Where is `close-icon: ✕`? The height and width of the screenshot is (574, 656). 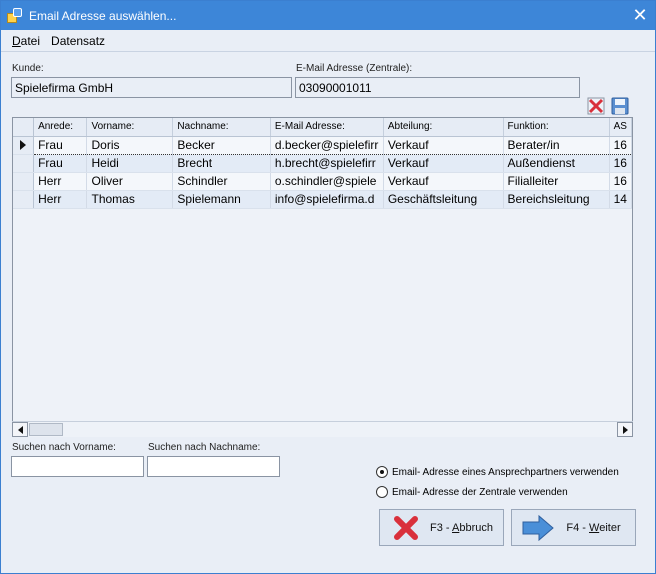
close-icon: ✕ is located at coordinates (640, 16).